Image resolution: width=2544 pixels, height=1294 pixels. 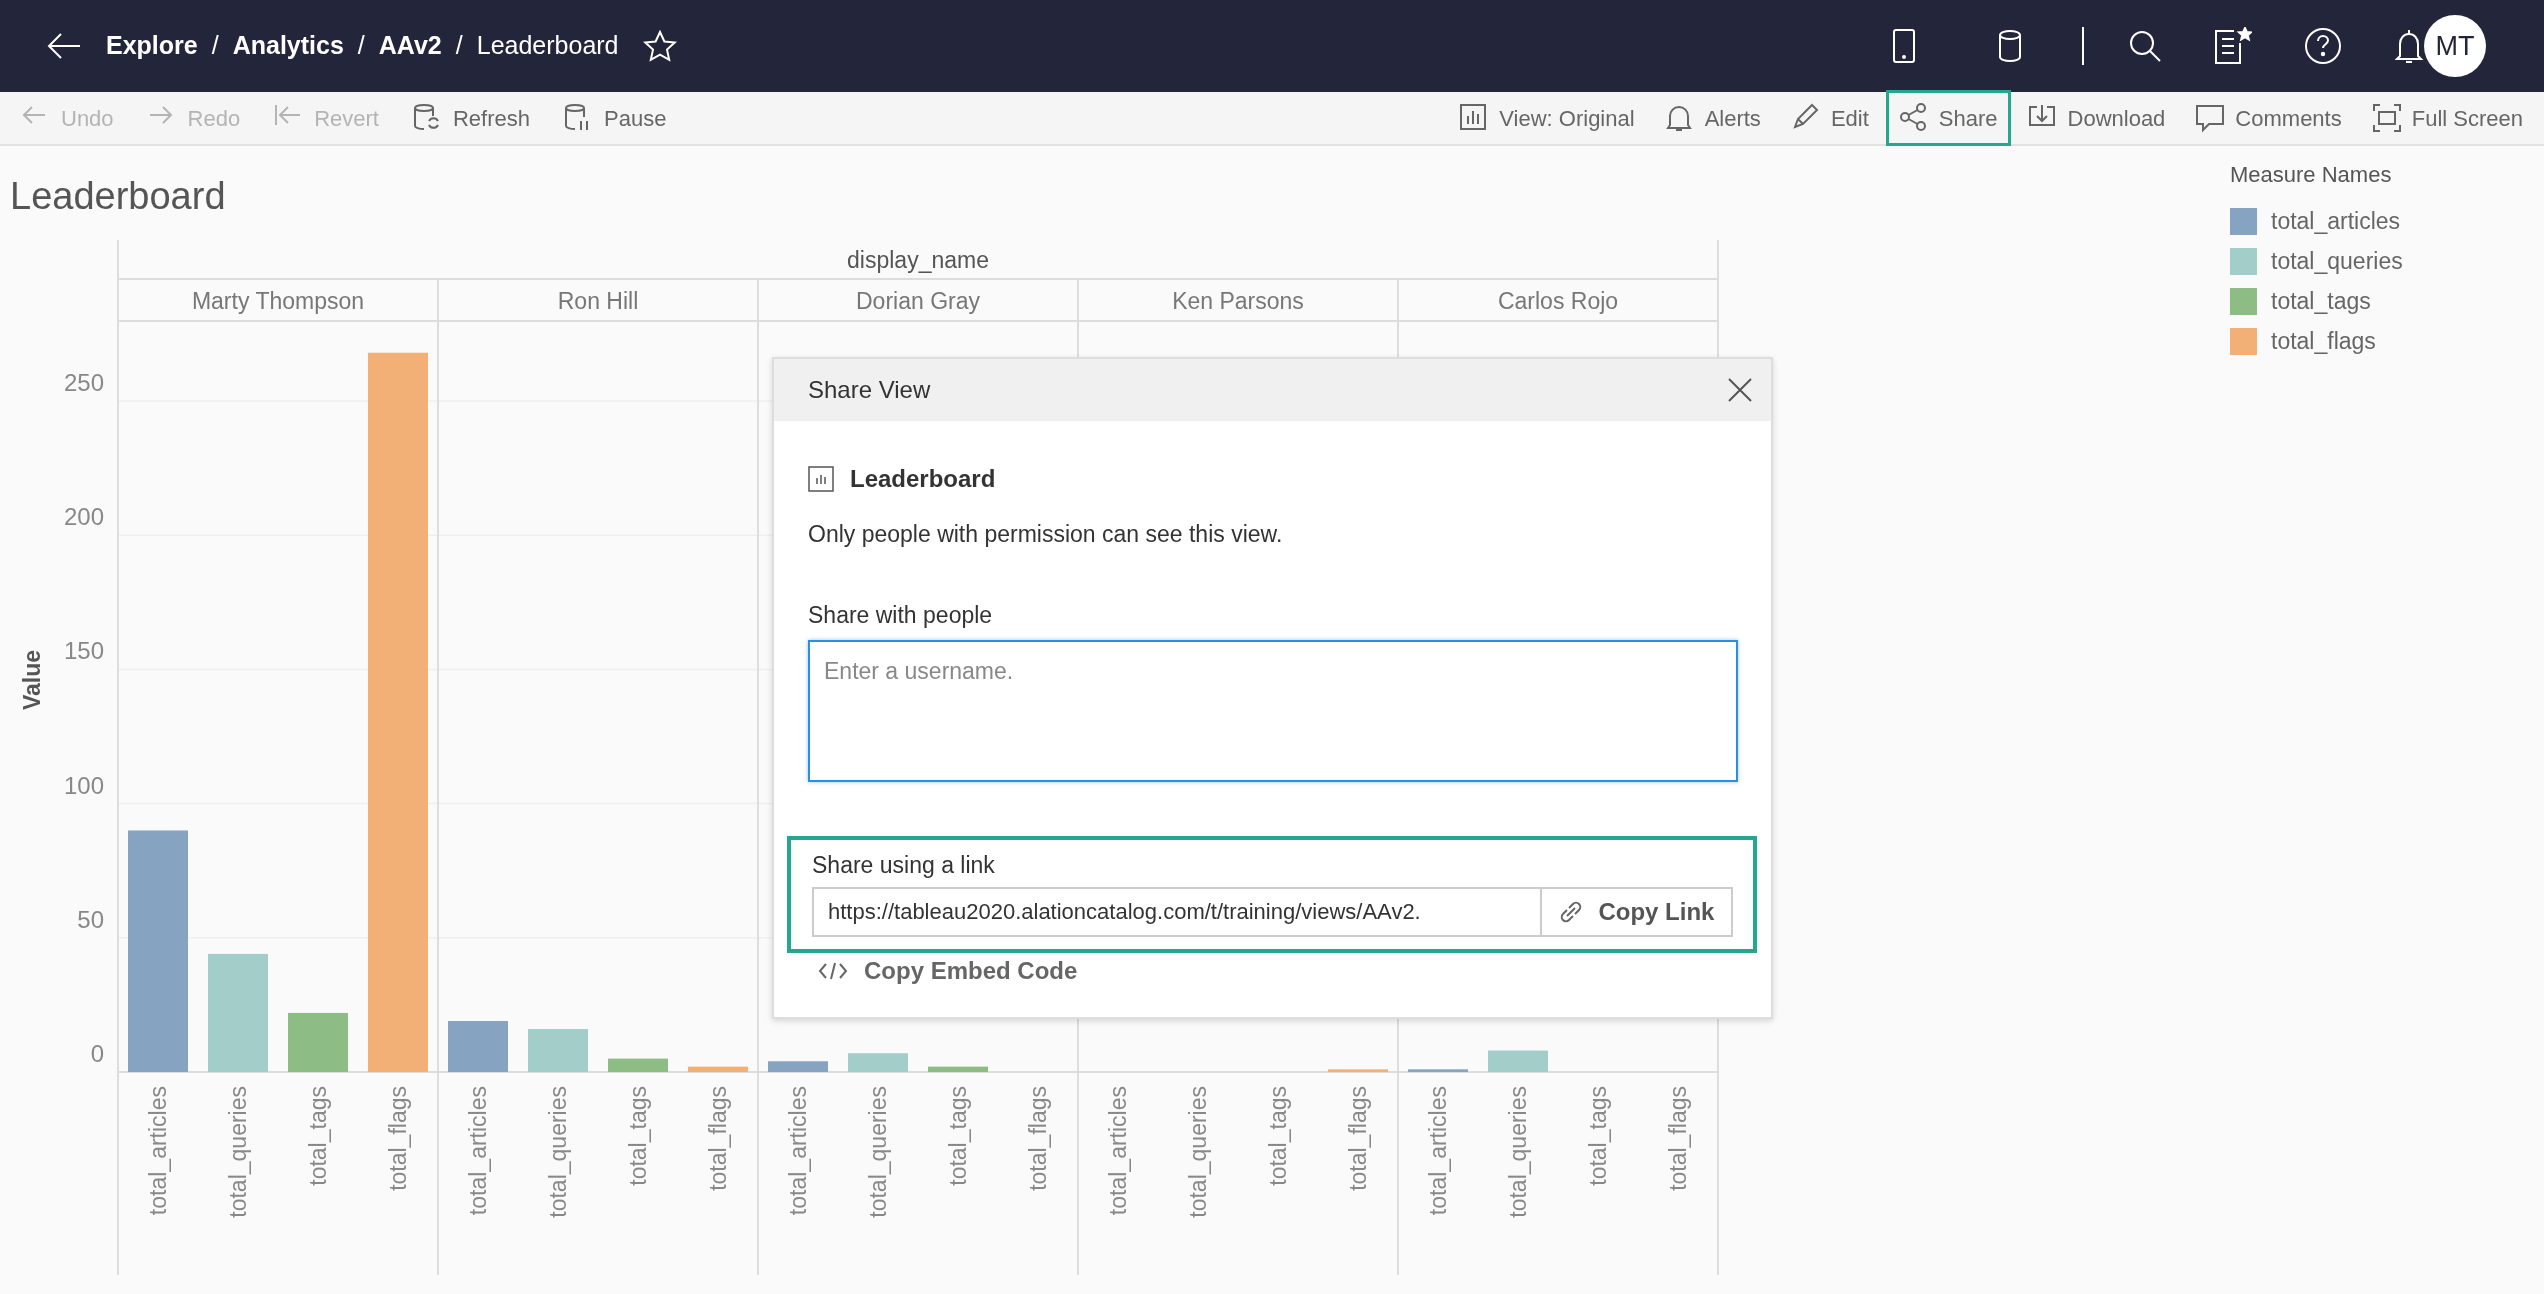 I want to click on legend-title: Measure Names, so click(x=2311, y=175).